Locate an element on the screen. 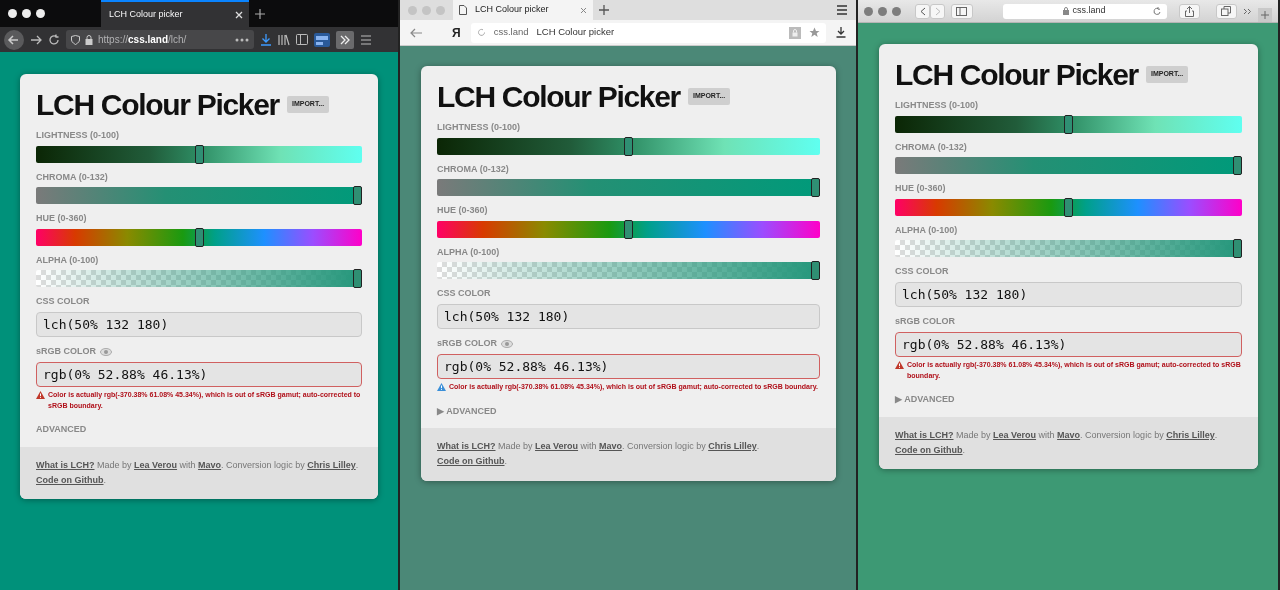  star-icon is located at coordinates (814, 32).